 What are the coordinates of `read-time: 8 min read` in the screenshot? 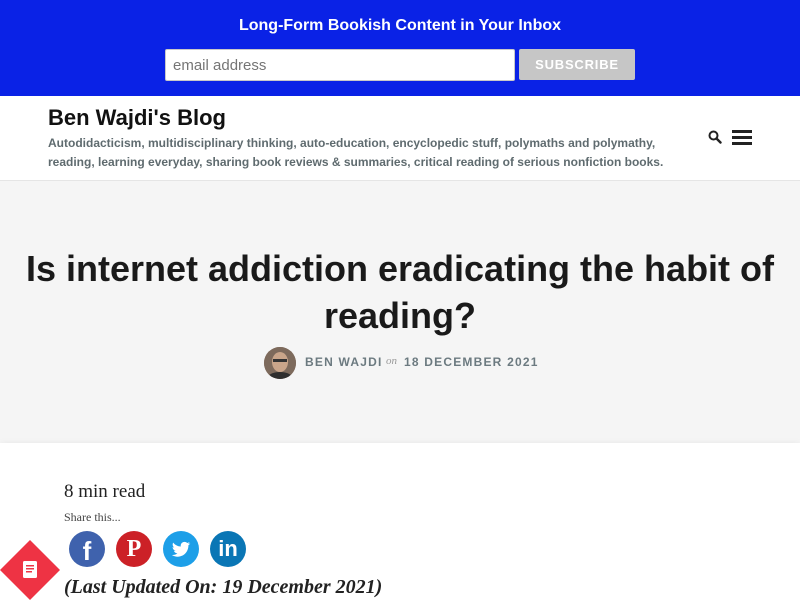 It's located at (105, 491).